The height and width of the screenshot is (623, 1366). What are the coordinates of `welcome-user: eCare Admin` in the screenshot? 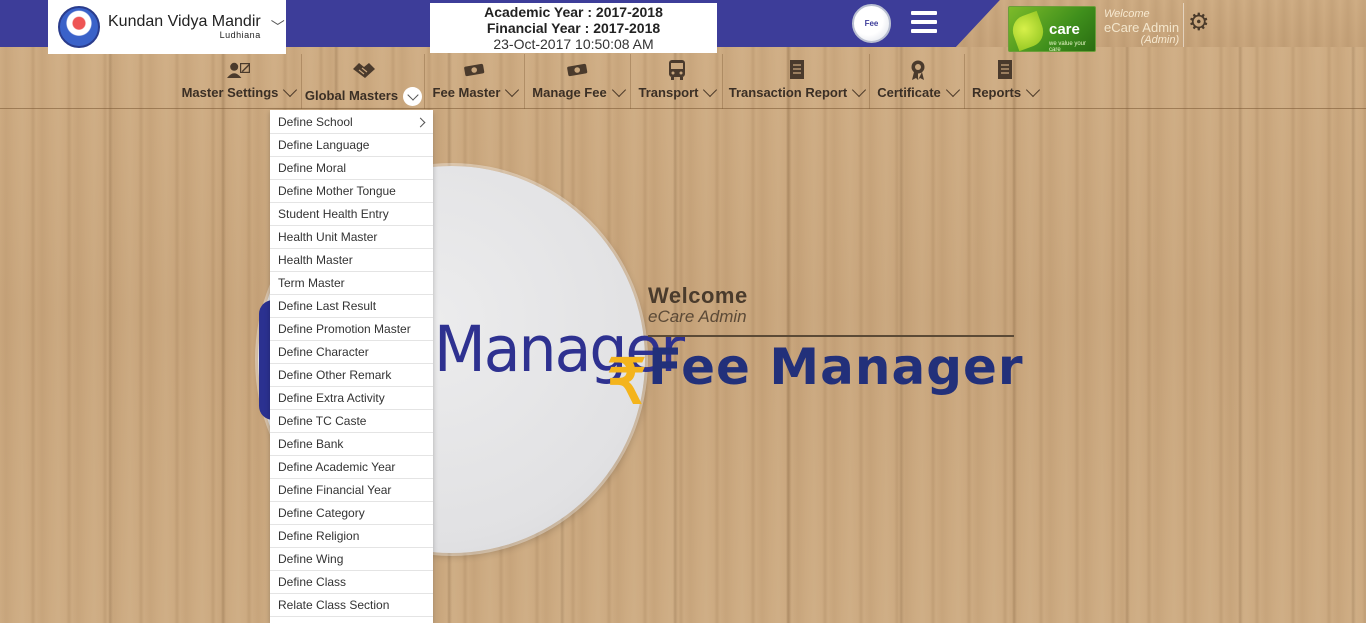 It's located at (697, 316).